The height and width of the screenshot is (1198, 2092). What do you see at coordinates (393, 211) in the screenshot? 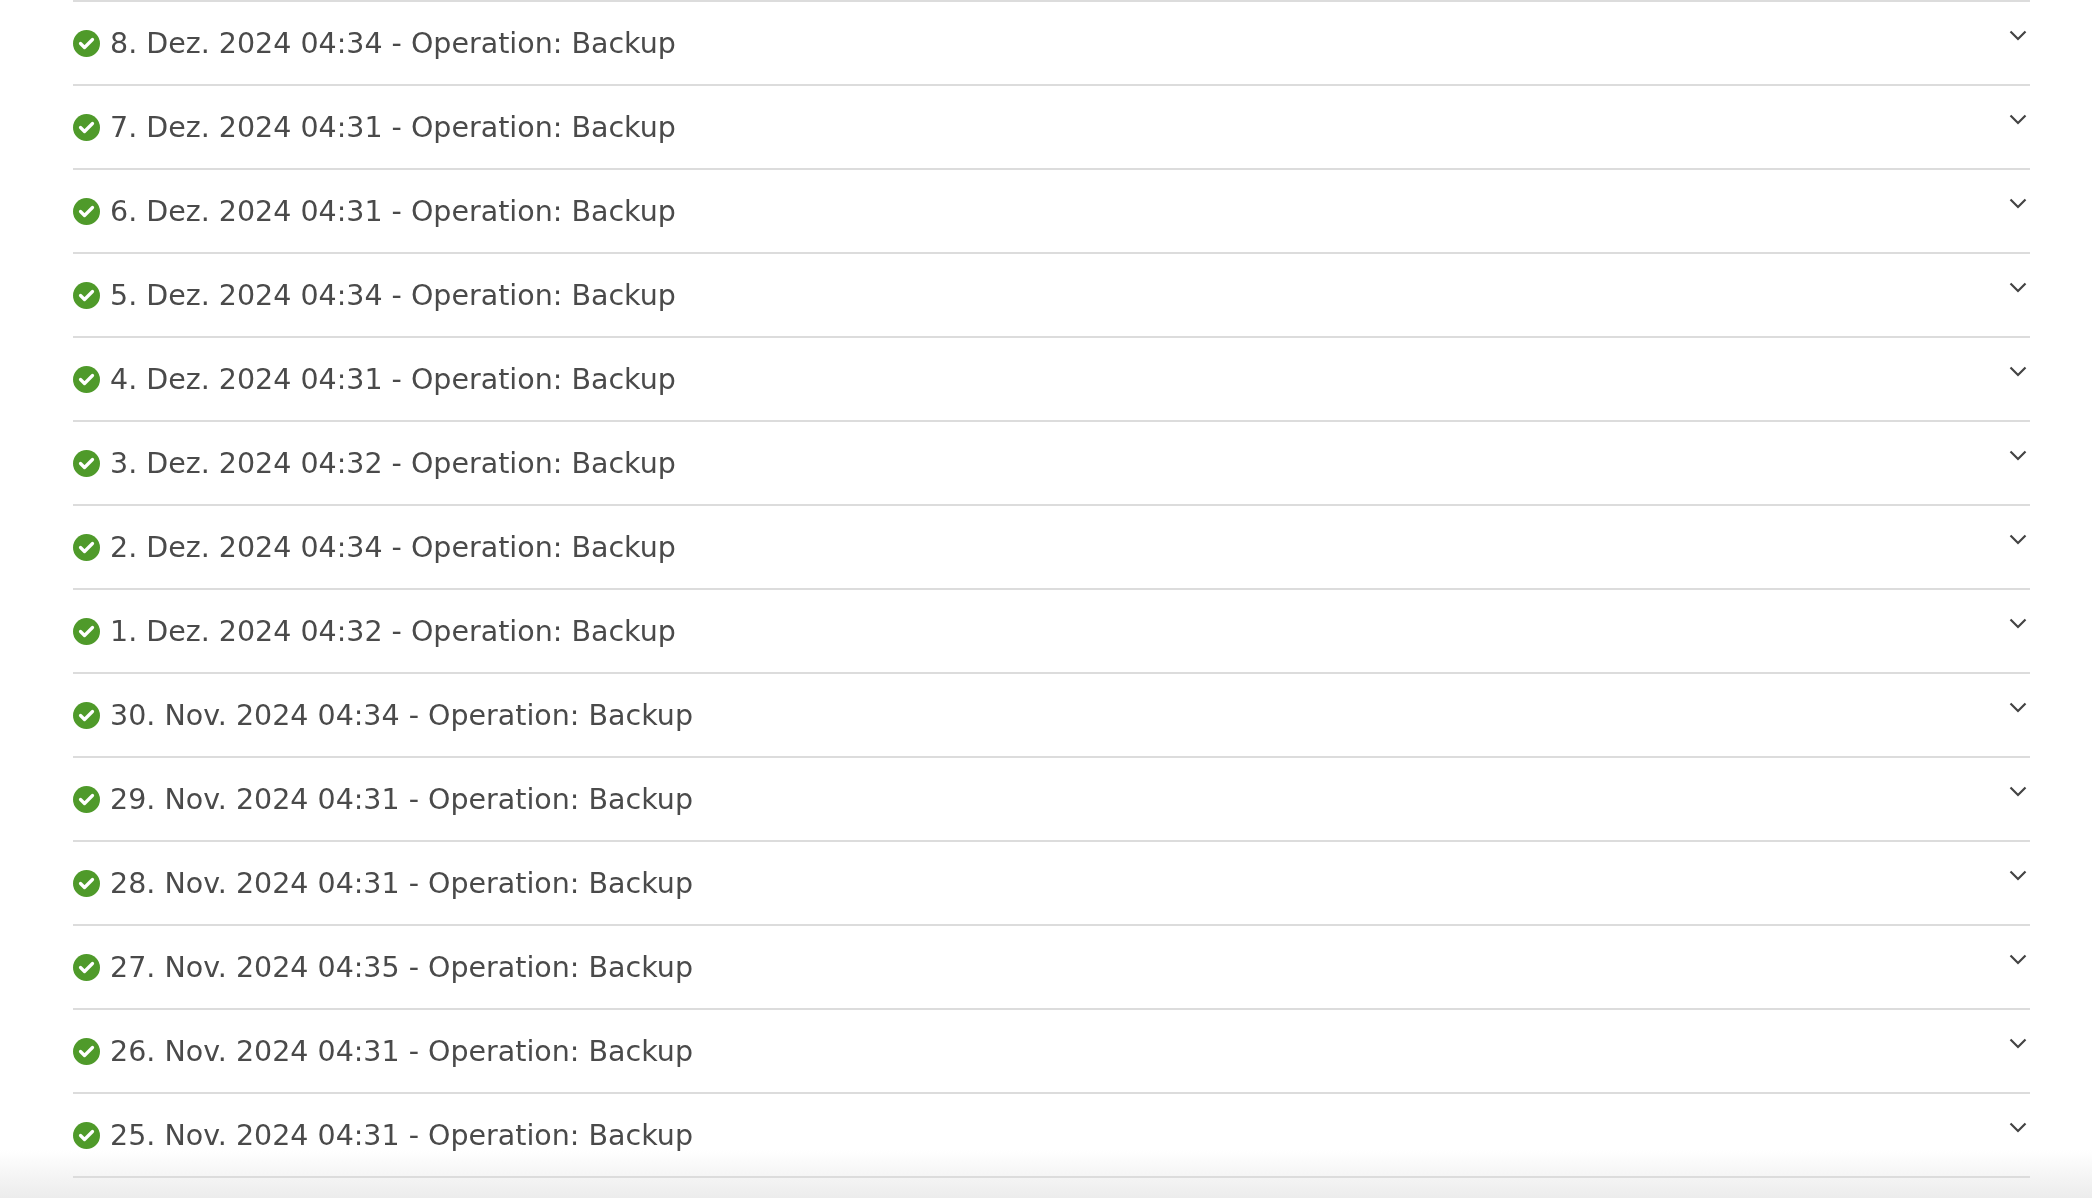
I see `log-entry-title: 6. Dez. 2024 04:31 - Operation: Backup` at bounding box center [393, 211].